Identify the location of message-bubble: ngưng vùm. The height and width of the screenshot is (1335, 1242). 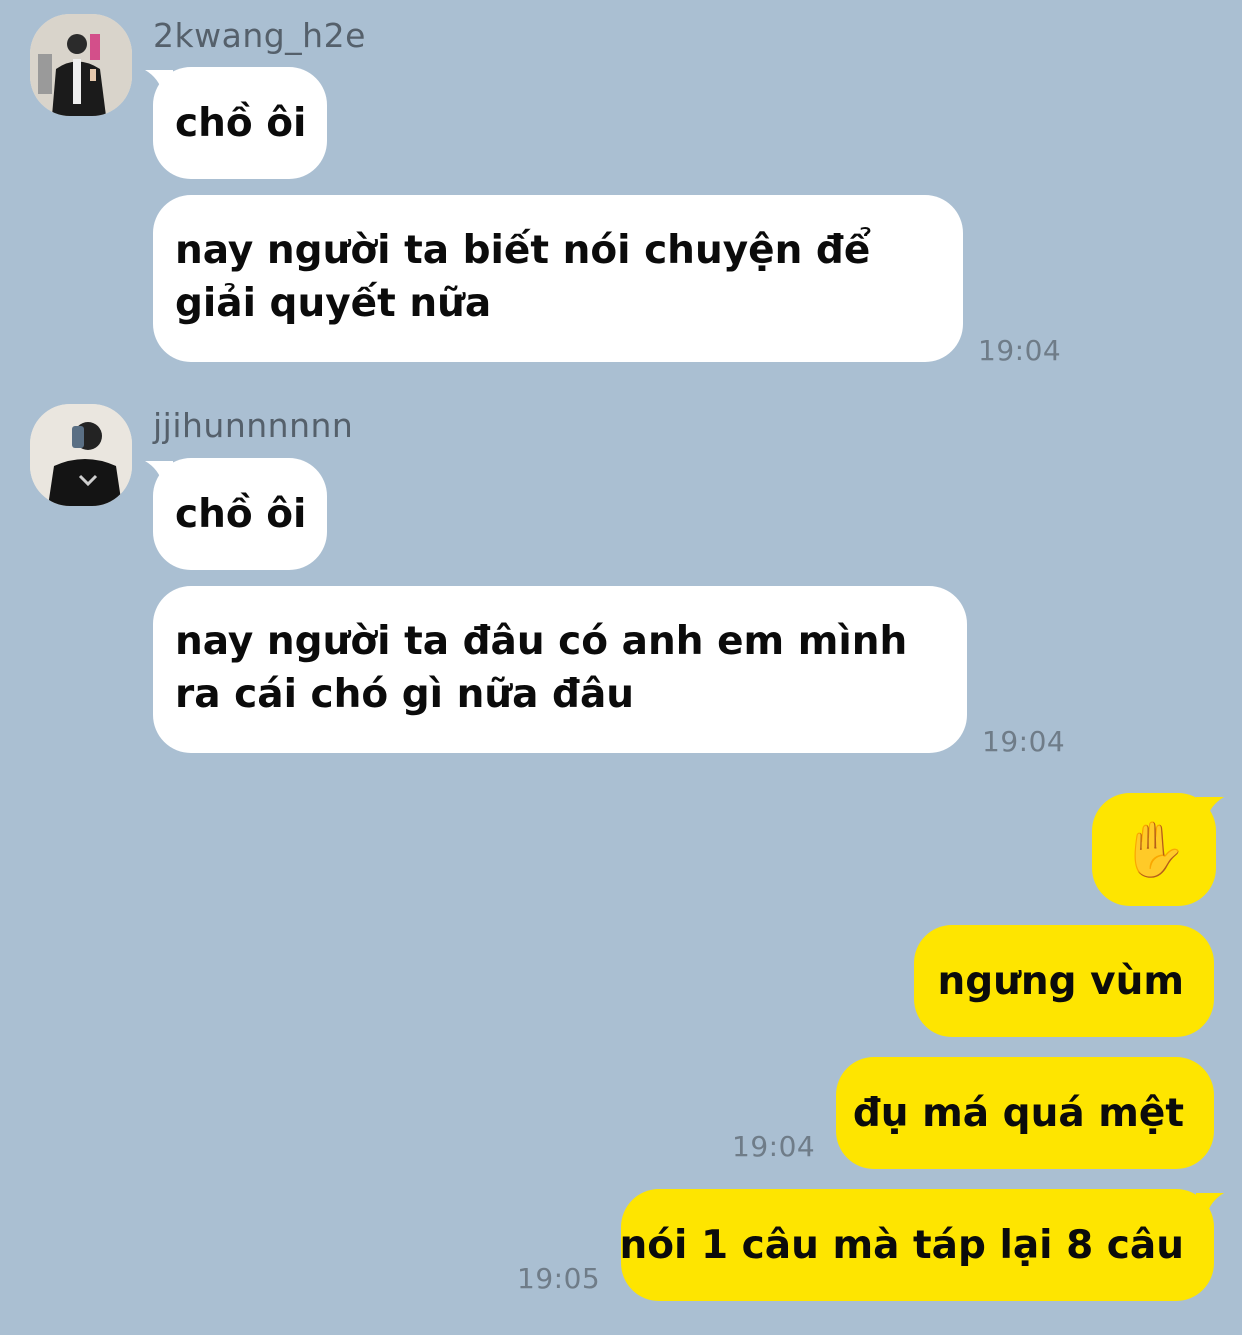
(1064, 981).